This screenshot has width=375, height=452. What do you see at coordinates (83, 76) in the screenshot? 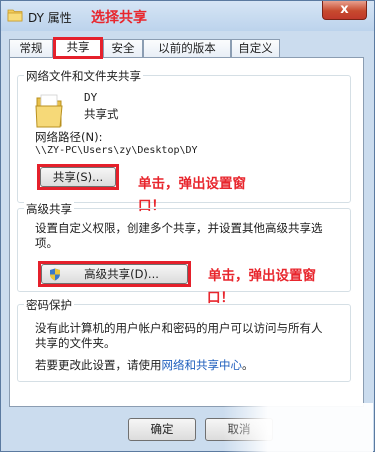
I see `network-share-title: 网络文件和文件夹共享` at bounding box center [83, 76].